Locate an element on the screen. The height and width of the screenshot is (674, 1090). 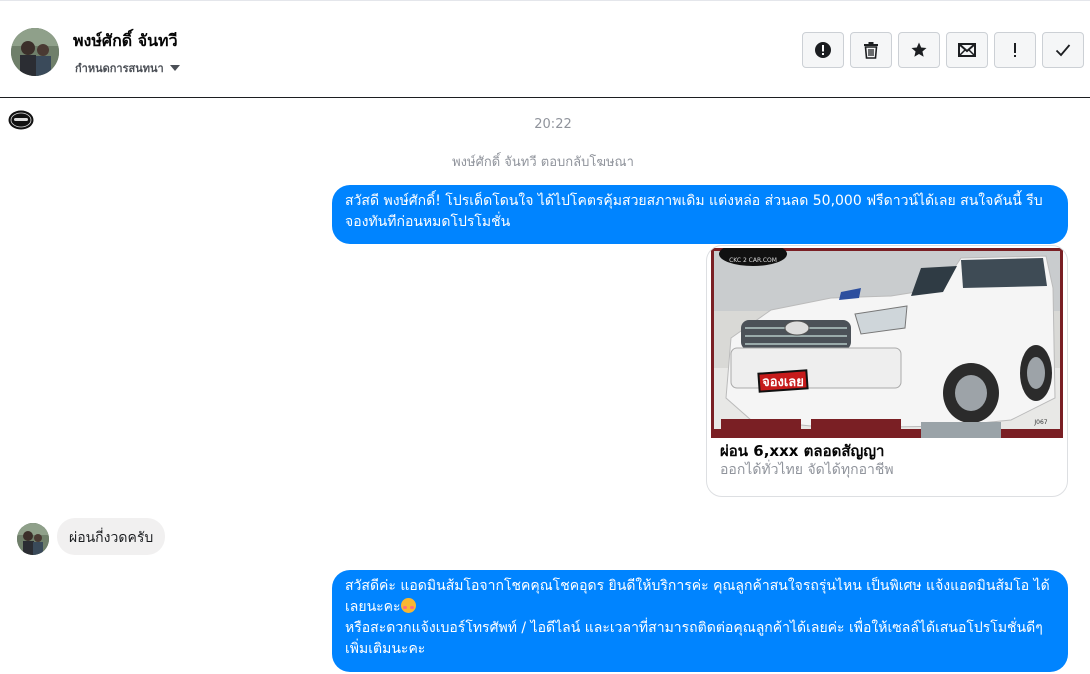
incoming-message: ผ่อนกี่งวดครับ is located at coordinates (111, 536).